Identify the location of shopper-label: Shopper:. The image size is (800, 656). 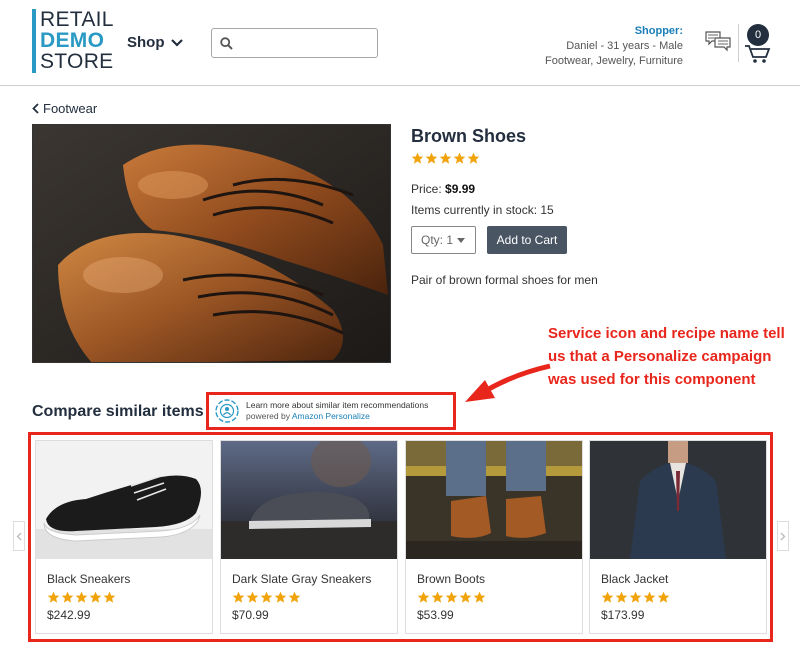
(658, 31).